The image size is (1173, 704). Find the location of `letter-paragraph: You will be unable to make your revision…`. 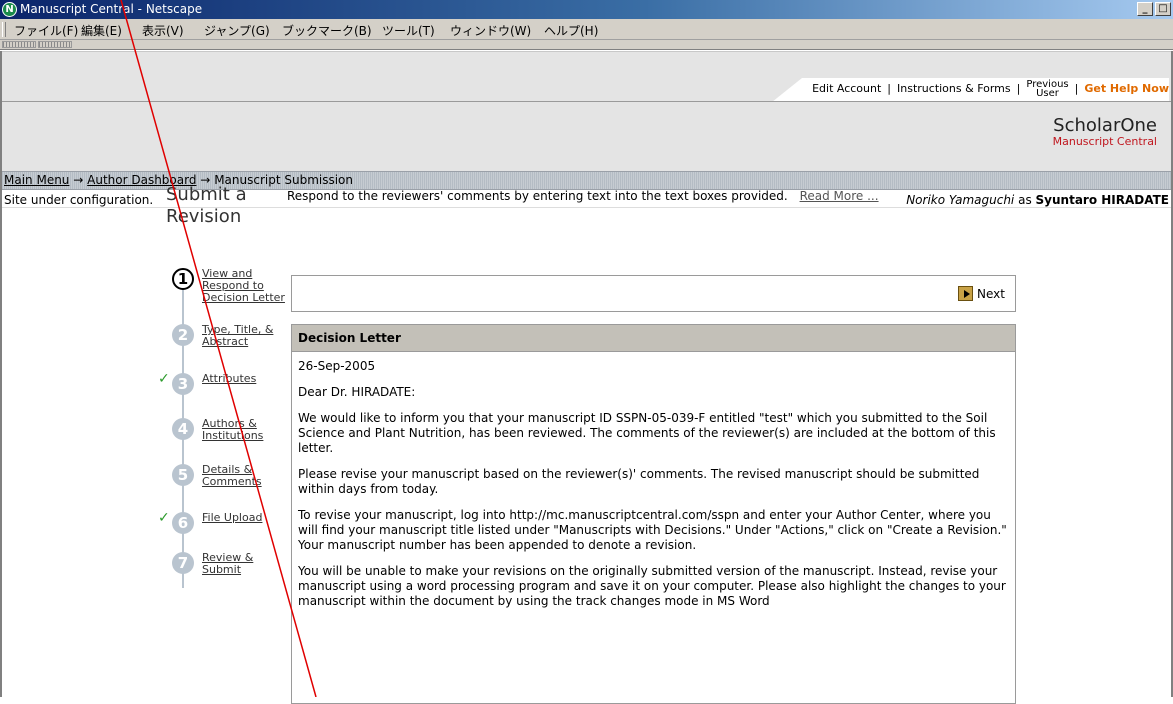

letter-paragraph: You will be unable to make your revision… is located at coordinates (652, 586).